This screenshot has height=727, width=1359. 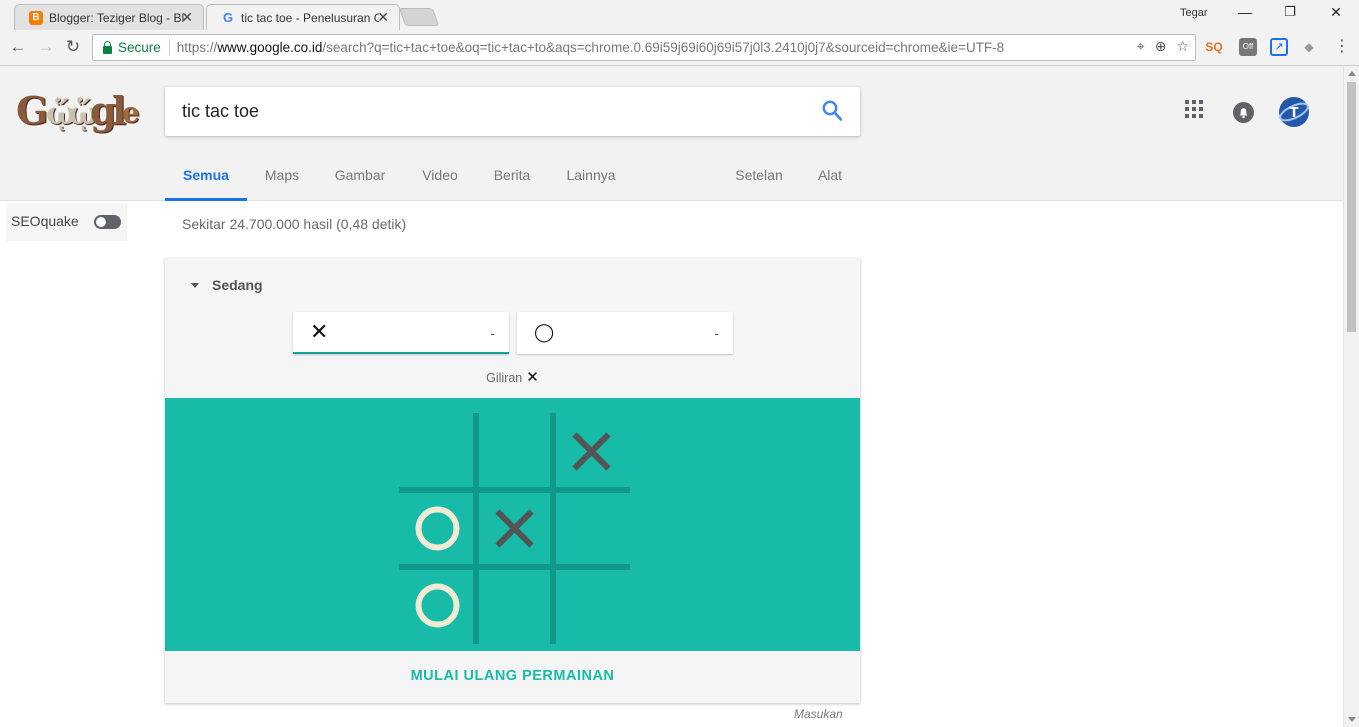 I want to click on back-icon: ←, so click(x=18, y=47).